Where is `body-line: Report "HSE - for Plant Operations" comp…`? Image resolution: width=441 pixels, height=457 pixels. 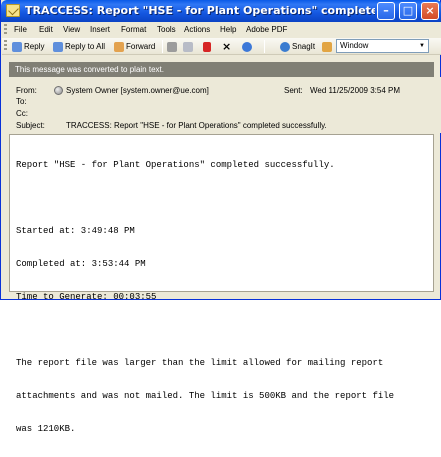 body-line: Report "HSE - for Plant Operations" comp… is located at coordinates (175, 165).